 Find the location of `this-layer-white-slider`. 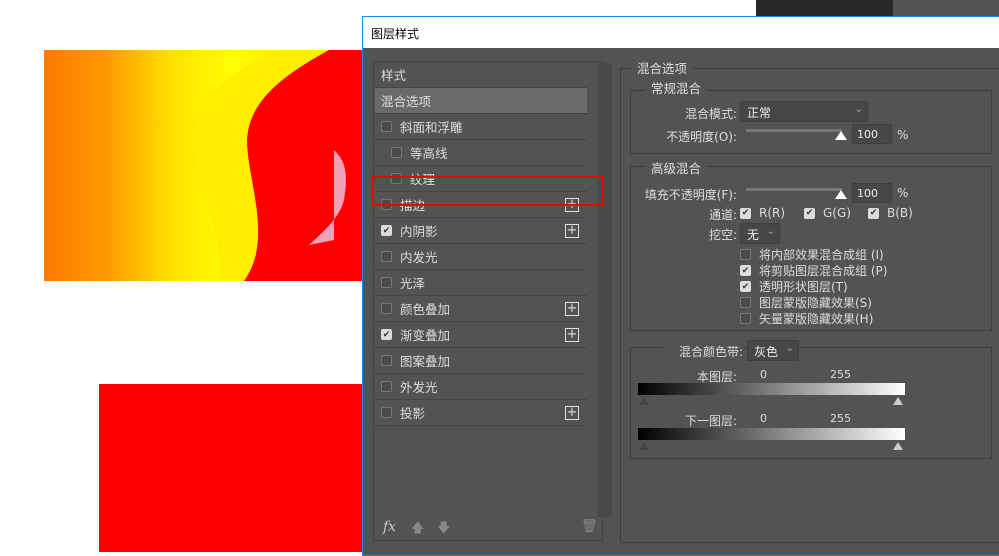

this-layer-white-slider is located at coordinates (898, 401).